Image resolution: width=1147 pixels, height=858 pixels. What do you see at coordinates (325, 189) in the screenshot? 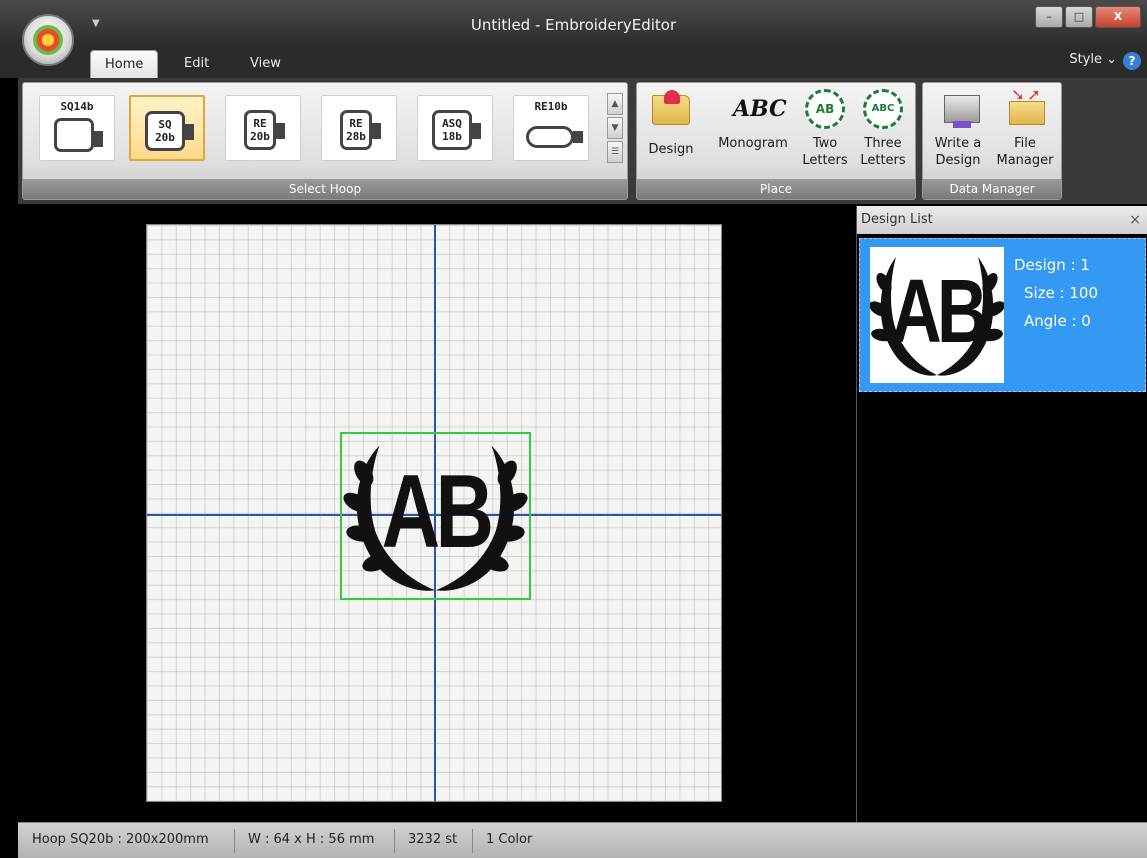
I see `select-hoop-group-label: Select Hoop` at bounding box center [325, 189].